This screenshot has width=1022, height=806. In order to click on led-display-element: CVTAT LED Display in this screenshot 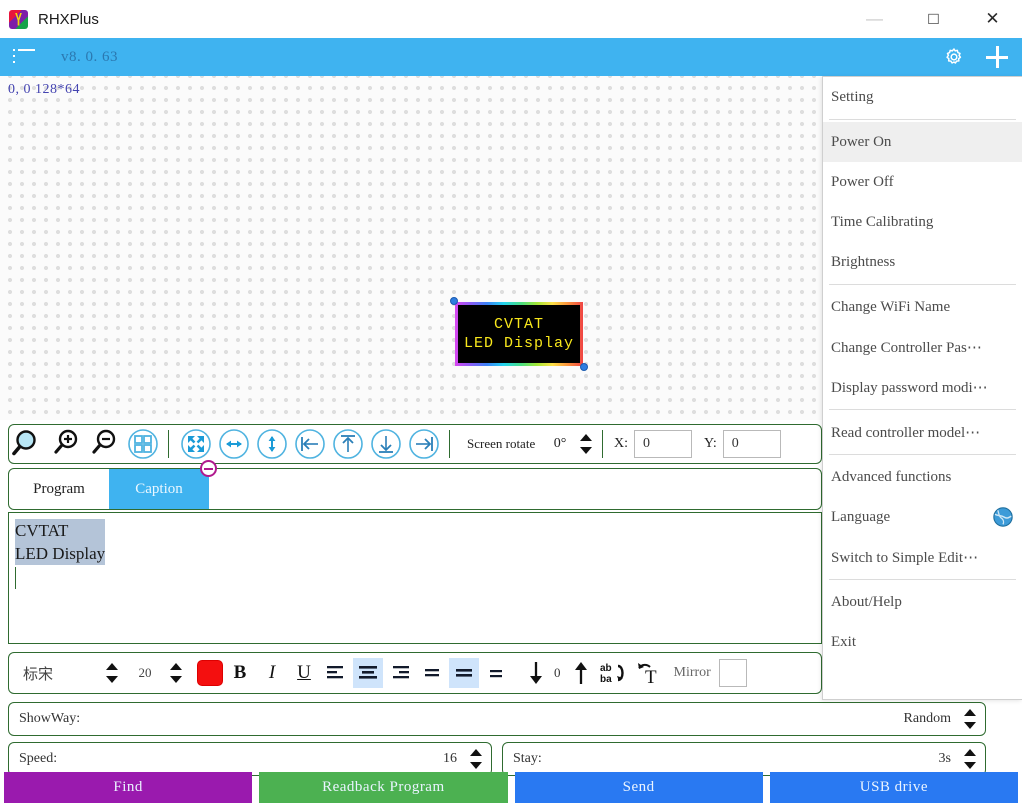, I will do `click(519, 334)`.